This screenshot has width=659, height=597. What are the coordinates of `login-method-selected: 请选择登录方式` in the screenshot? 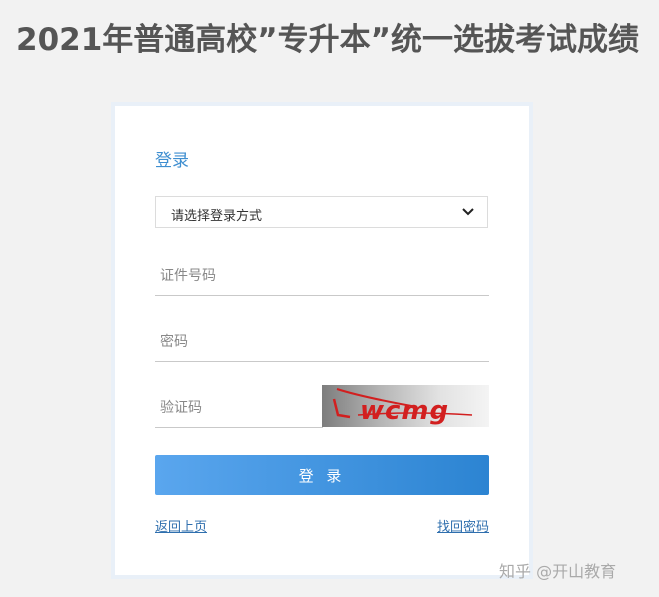 It's located at (217, 216).